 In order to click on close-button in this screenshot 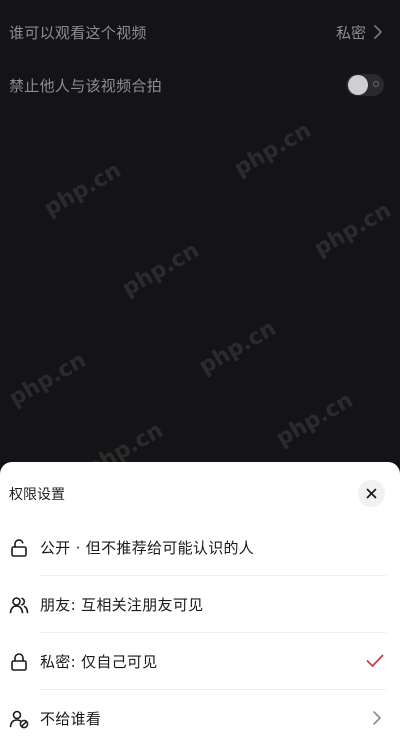, I will do `click(371, 493)`.